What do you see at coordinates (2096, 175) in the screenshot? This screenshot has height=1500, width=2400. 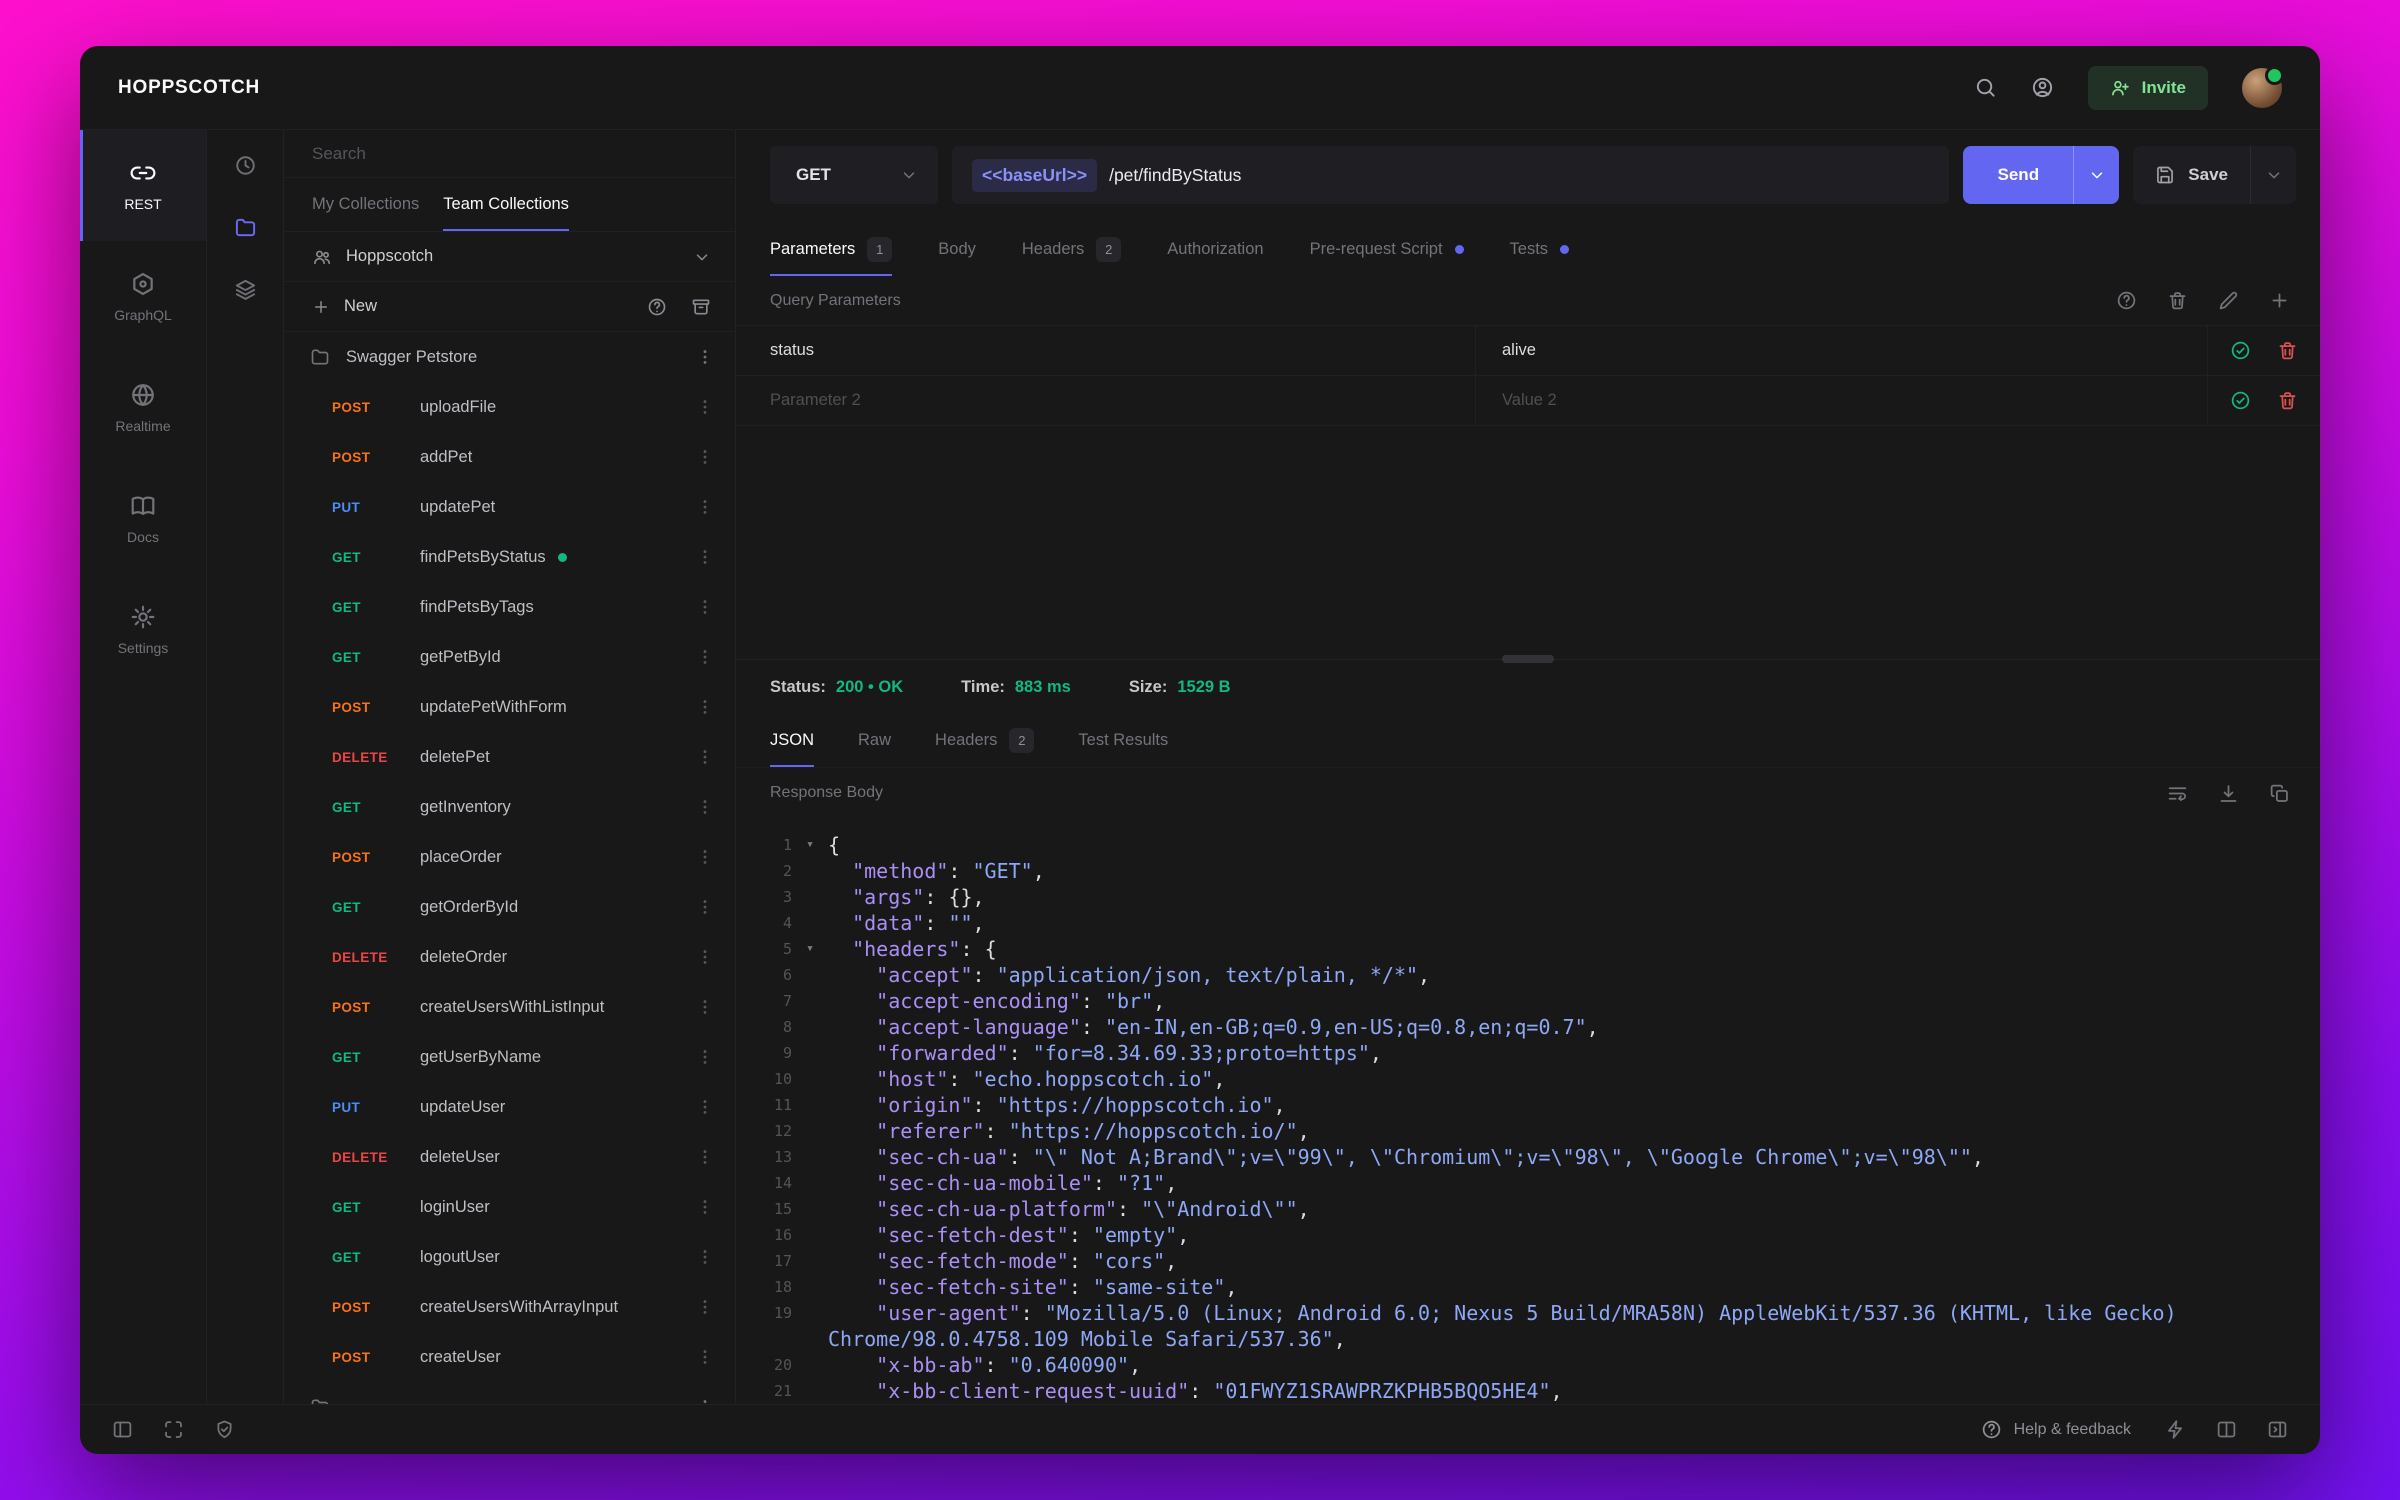 I see `send-options-button` at bounding box center [2096, 175].